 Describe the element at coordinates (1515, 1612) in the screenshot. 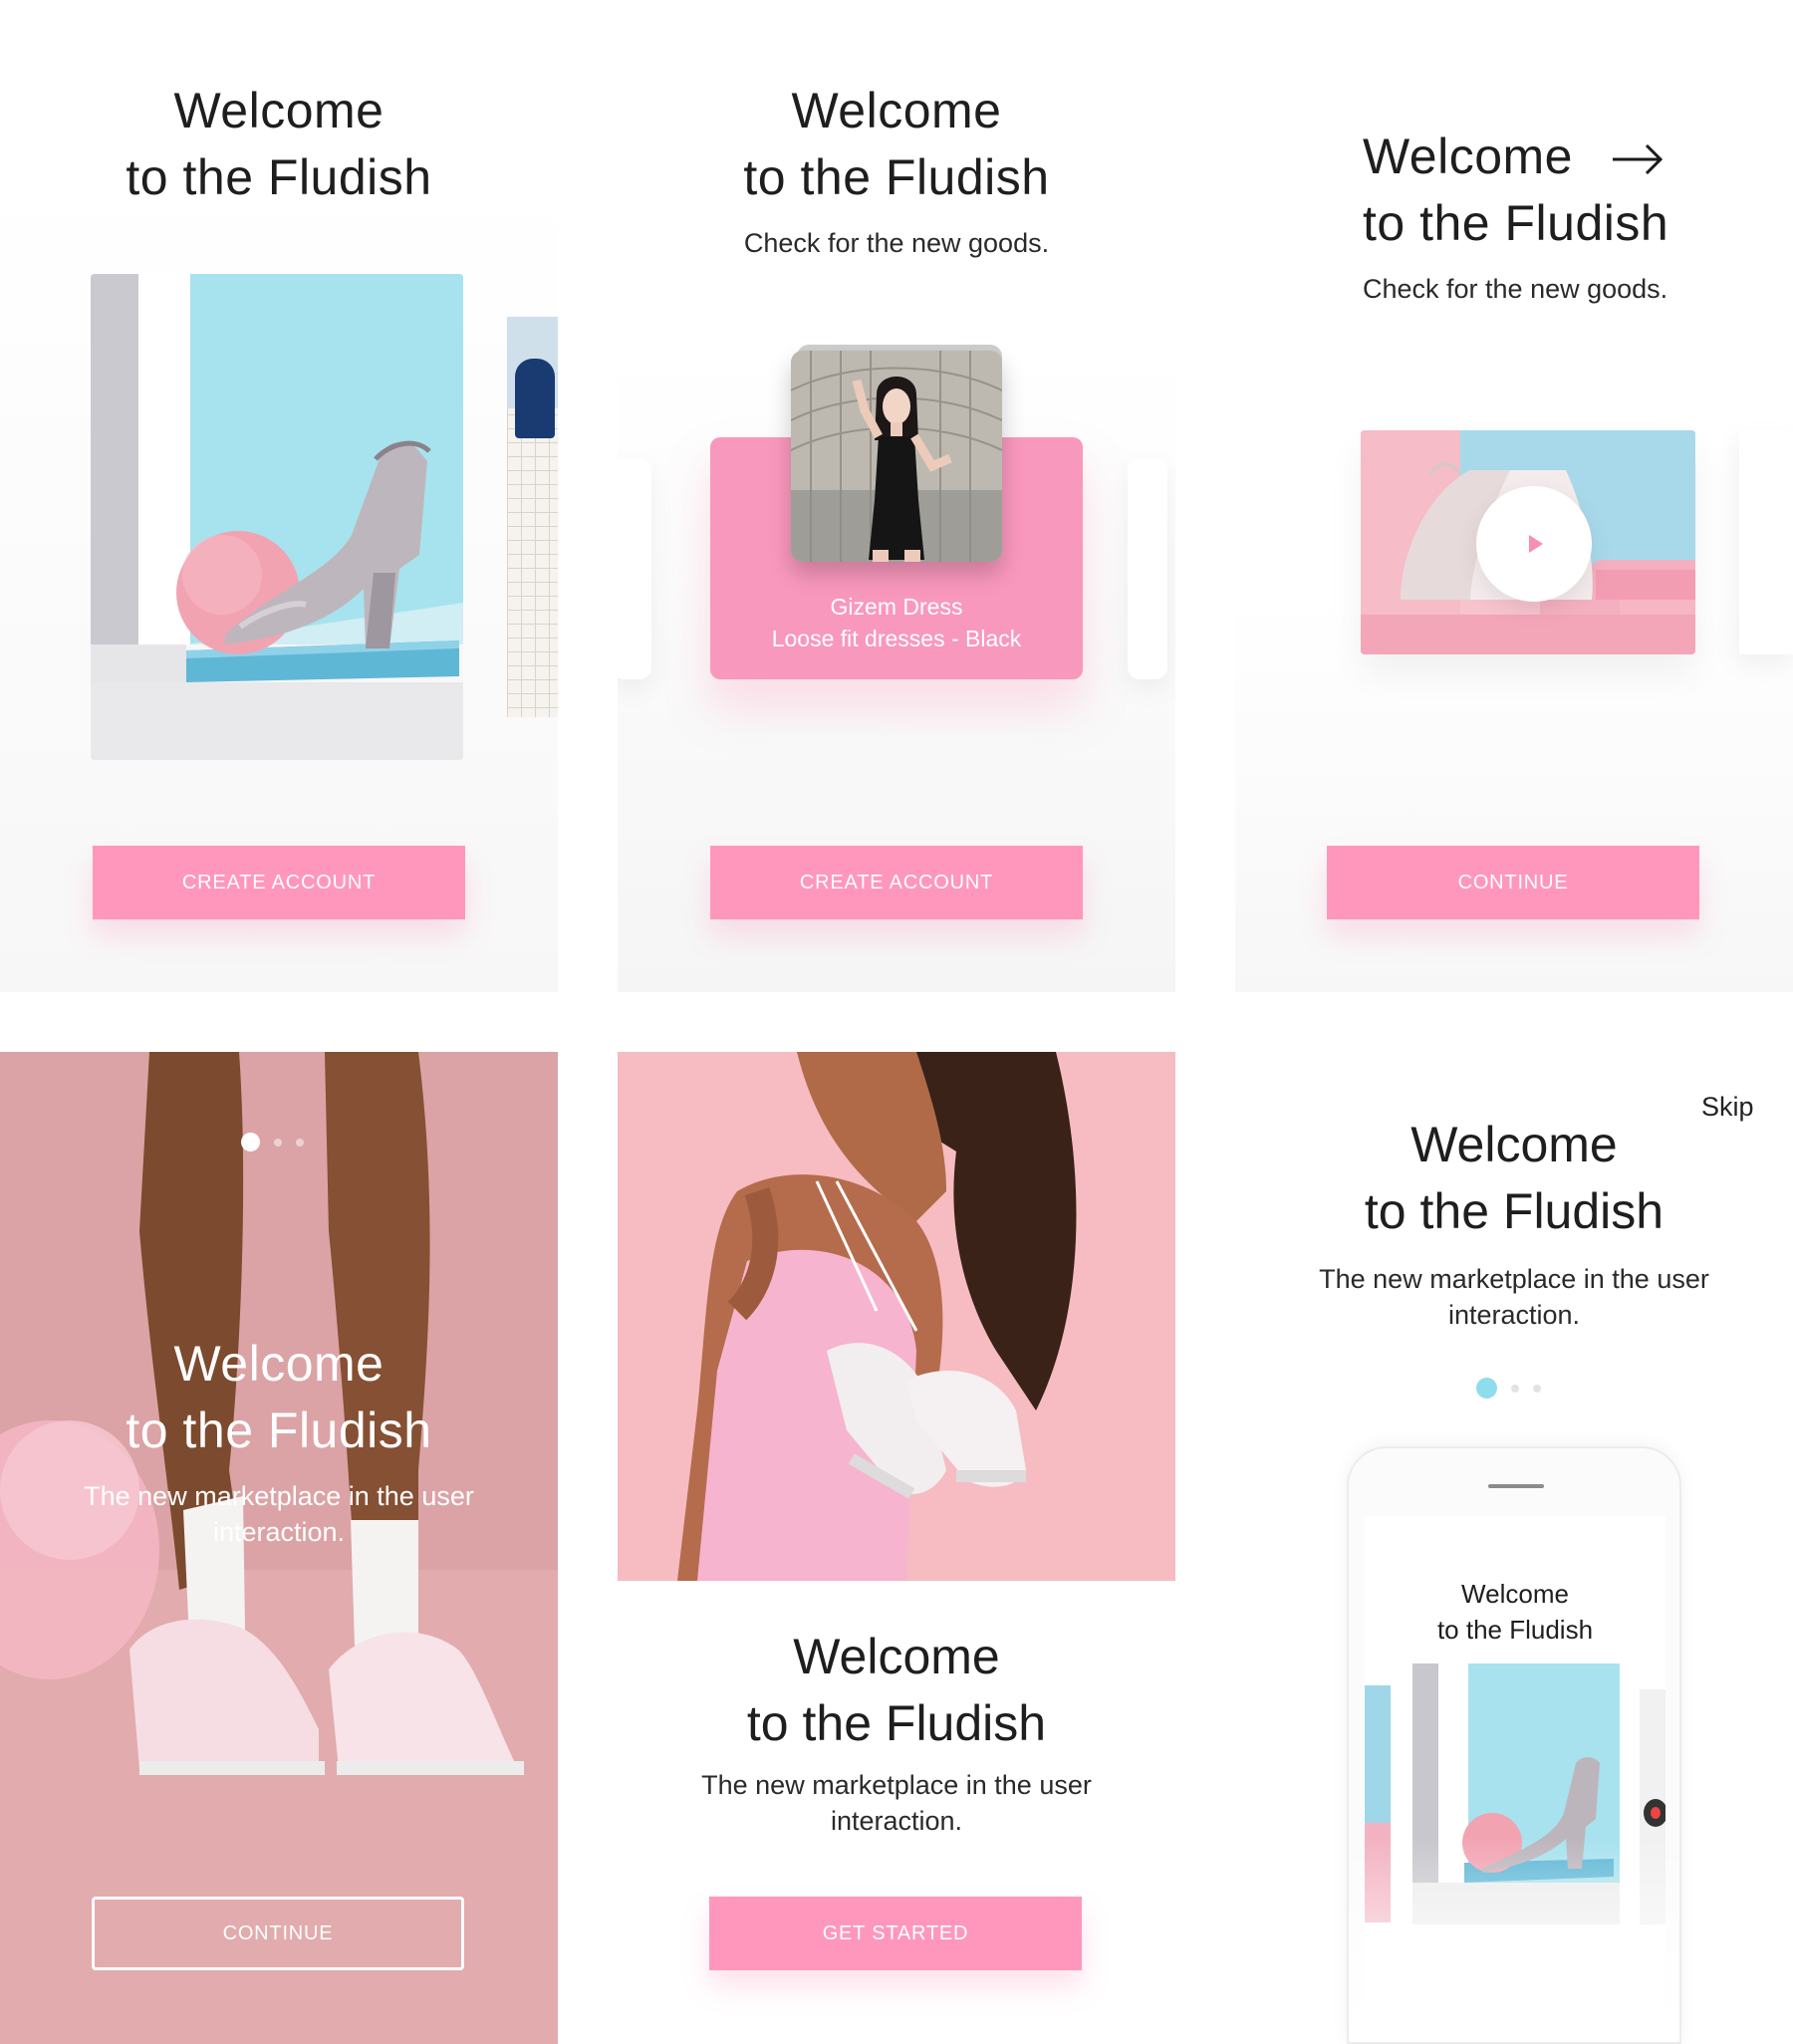

I see `phone-welcome-title: Welcome to the Fludish` at that location.